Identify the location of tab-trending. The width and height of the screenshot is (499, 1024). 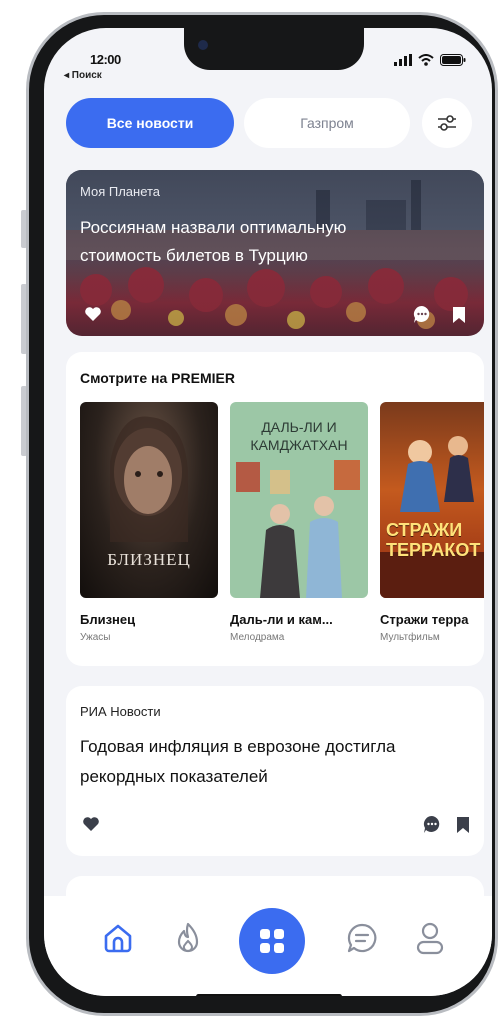
(188, 938).